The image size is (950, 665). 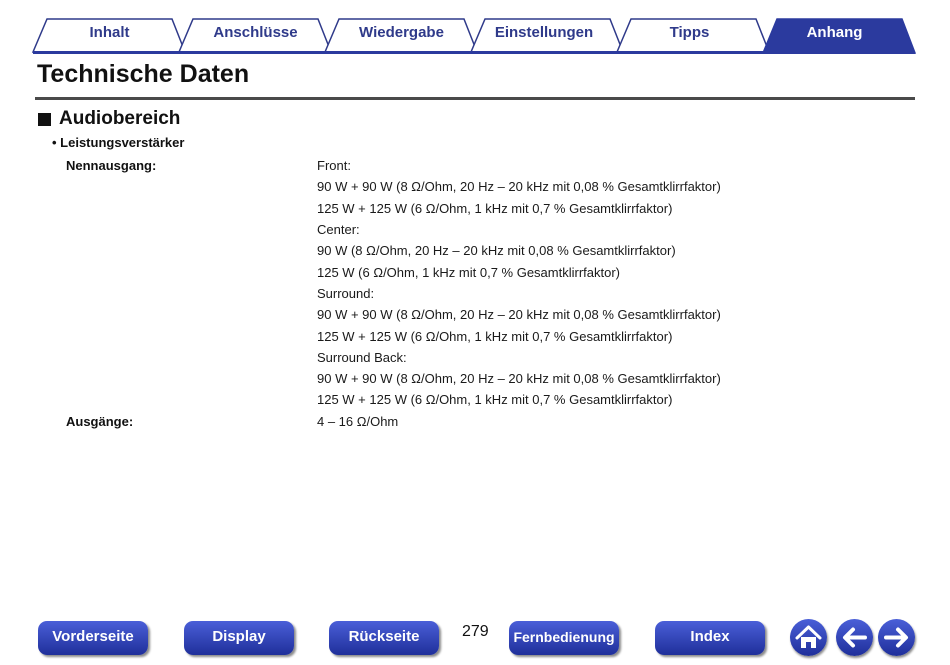 What do you see at coordinates (834, 33) in the screenshot?
I see `tab-anhang: Anhang` at bounding box center [834, 33].